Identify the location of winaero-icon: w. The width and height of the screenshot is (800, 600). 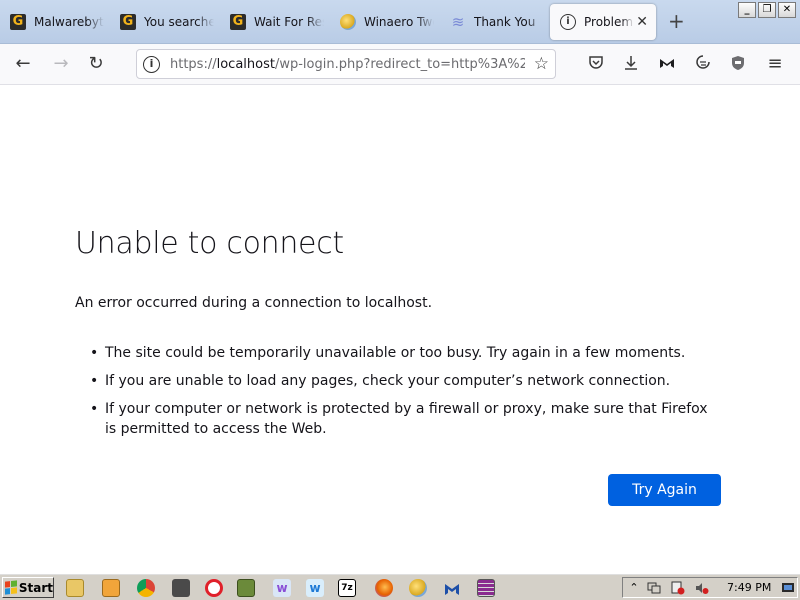
(282, 588).